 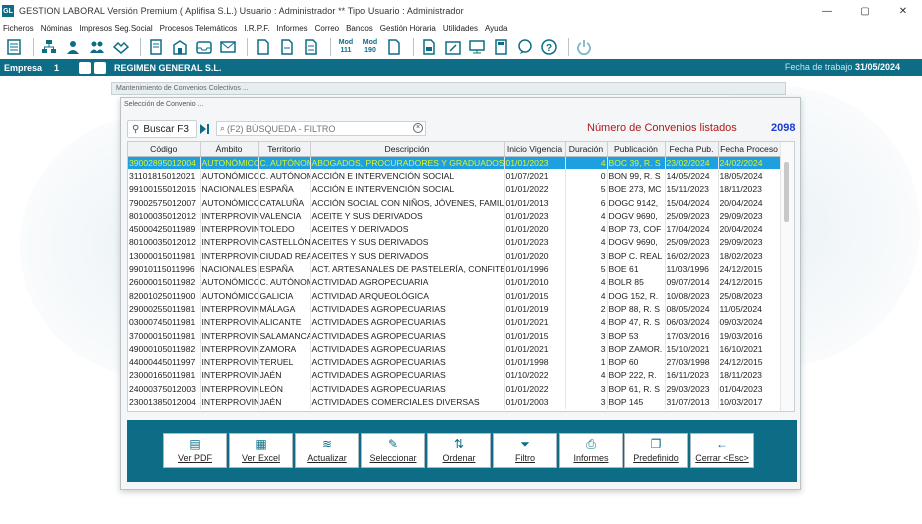 What do you see at coordinates (786, 192) in the screenshot?
I see `scrollbar-thumb` at bounding box center [786, 192].